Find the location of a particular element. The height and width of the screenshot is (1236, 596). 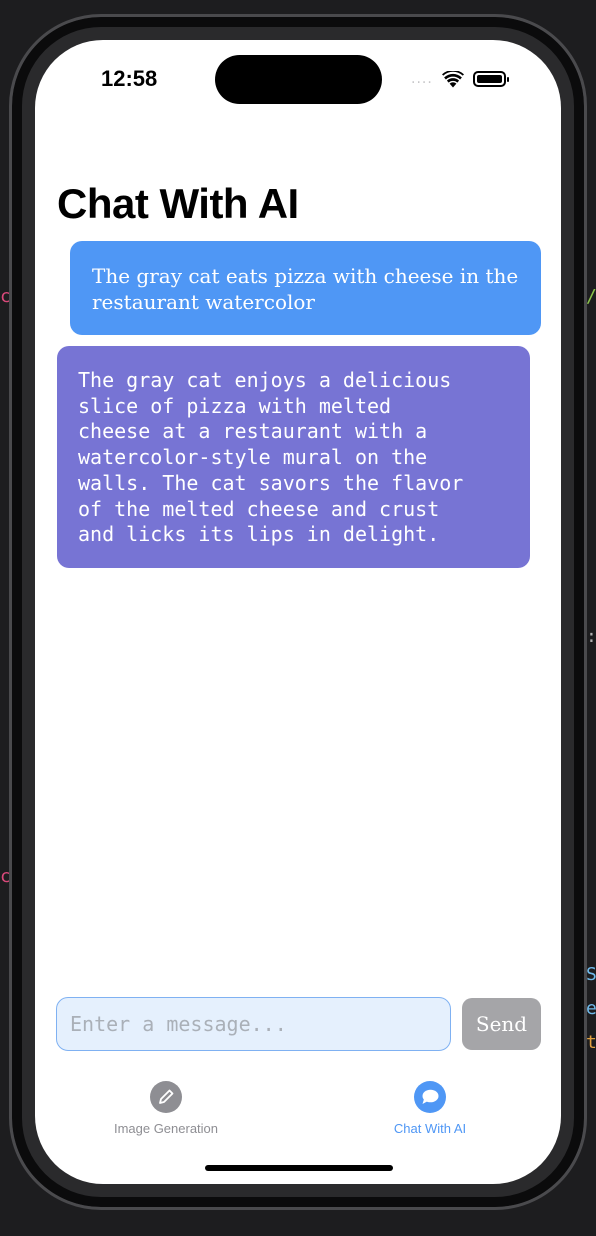

send-button: Send is located at coordinates (501, 1024).